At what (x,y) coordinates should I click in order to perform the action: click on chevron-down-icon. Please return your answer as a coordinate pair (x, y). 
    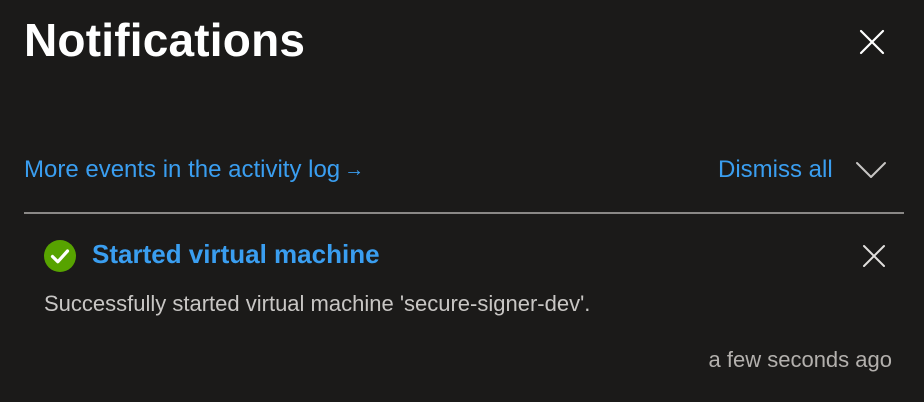
    Looking at the image, I should click on (871, 170).